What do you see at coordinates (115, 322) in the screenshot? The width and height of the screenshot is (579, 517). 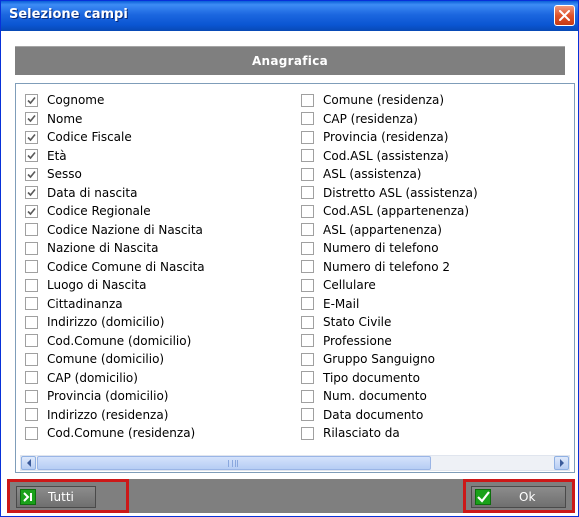 I see `field-option: Indirizzo (domicilio)` at bounding box center [115, 322].